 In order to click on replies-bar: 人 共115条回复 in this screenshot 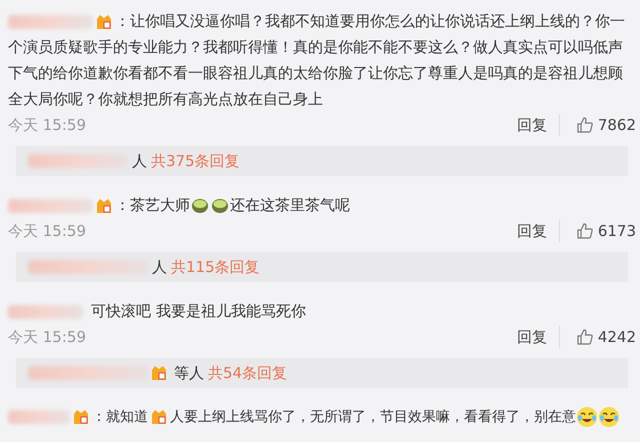, I will do `click(322, 267)`.